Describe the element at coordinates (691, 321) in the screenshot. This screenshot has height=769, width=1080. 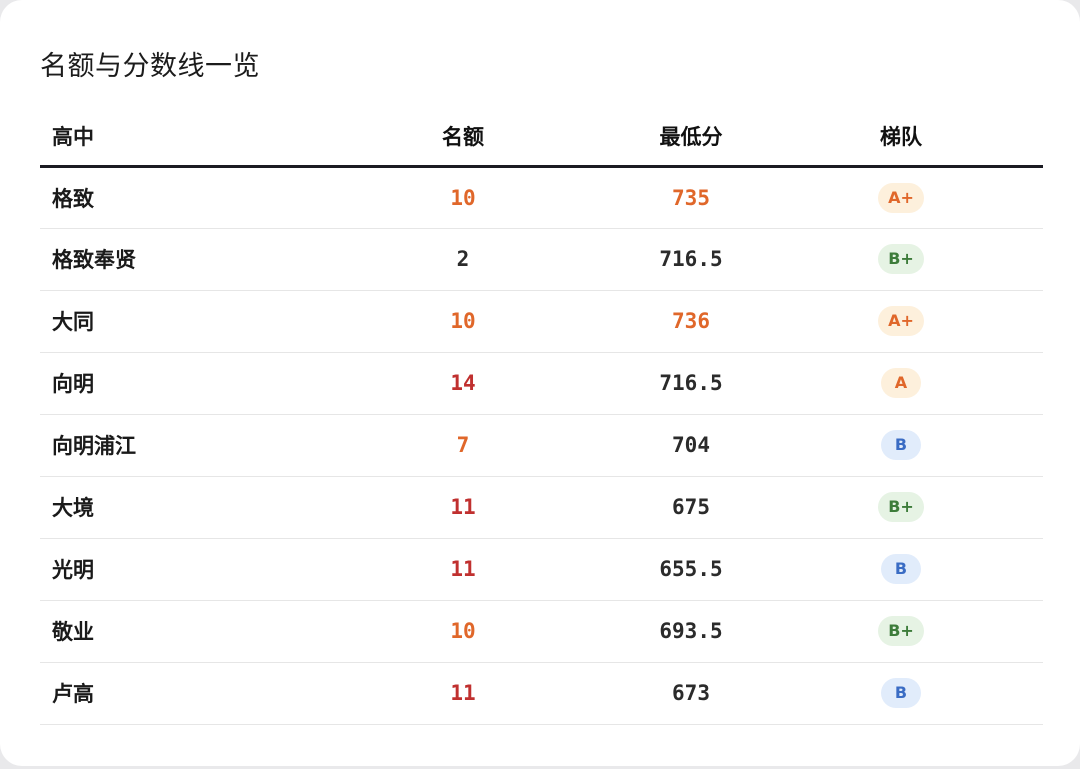
I see `min-score-cell: 736` at that location.